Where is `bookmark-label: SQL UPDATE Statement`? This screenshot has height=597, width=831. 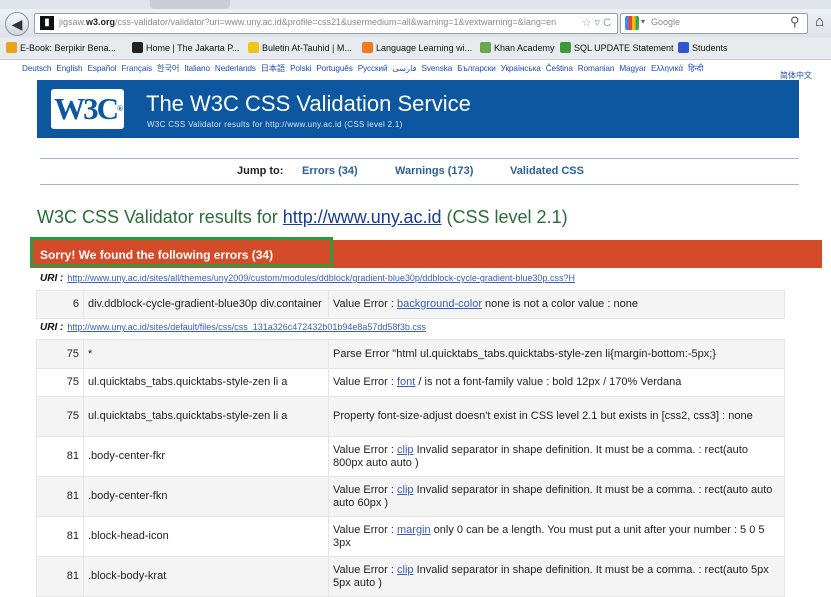 bookmark-label: SQL UPDATE Statement is located at coordinates (624, 48).